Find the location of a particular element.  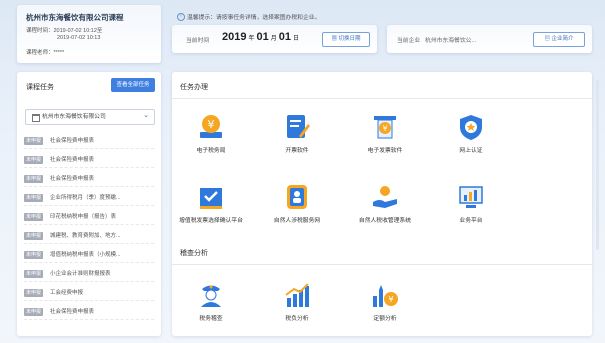

company-intro-button: ▤ 企业简介 is located at coordinates (559, 39).